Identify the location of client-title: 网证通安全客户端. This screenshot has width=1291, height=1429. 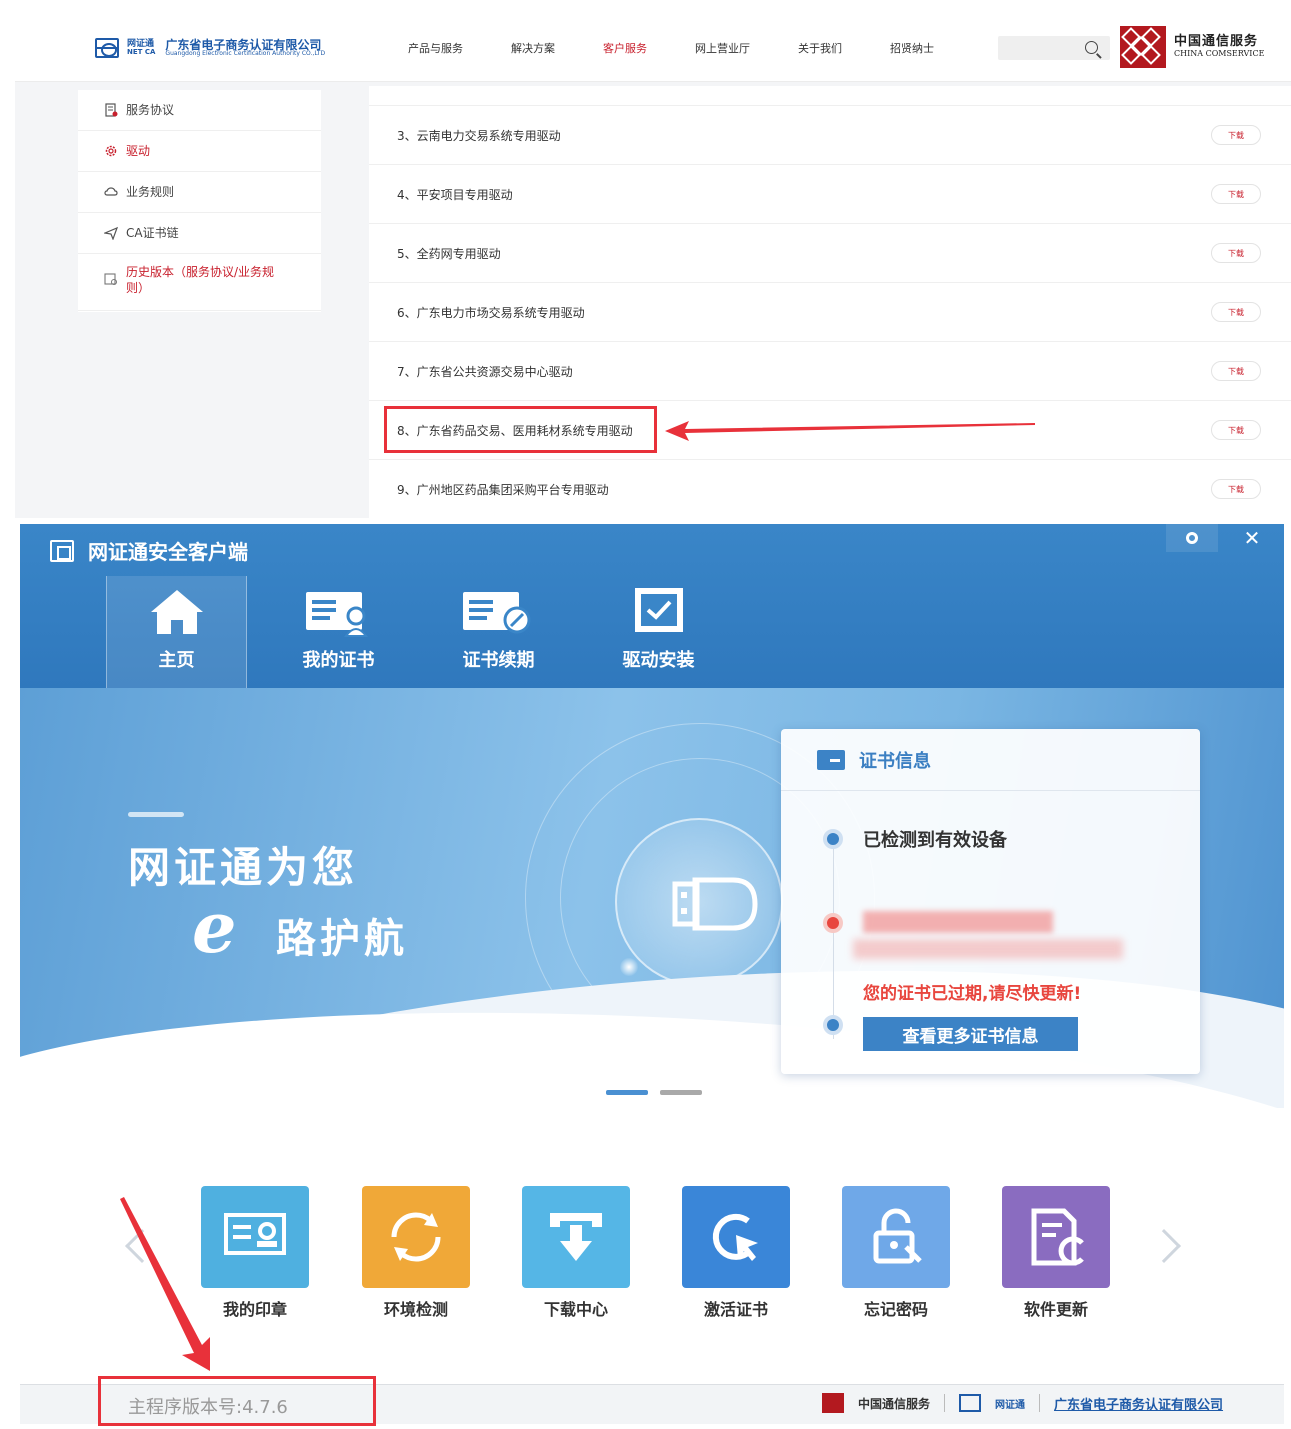
(168, 552).